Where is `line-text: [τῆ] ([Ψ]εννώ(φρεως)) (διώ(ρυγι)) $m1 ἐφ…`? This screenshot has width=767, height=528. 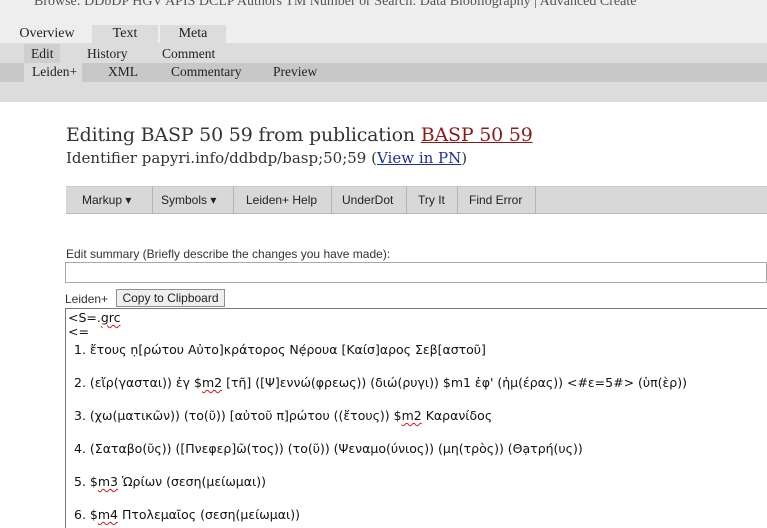 line-text: [τῆ] ([Ψ]εννώ(φρεως)) (διώ(ρυγι)) $m1 ἐφ… is located at coordinates (454, 382).